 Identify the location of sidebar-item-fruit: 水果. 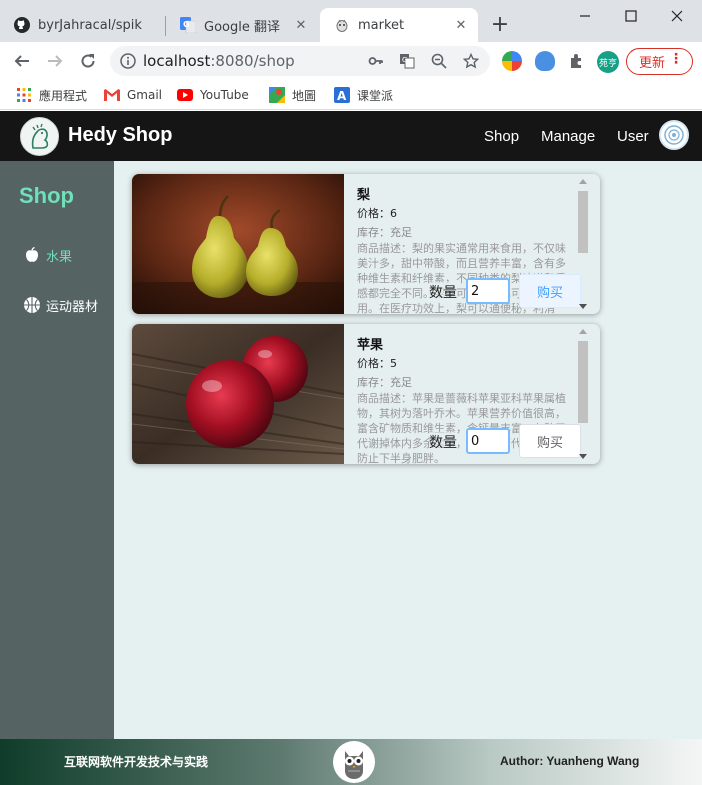
(47, 255).